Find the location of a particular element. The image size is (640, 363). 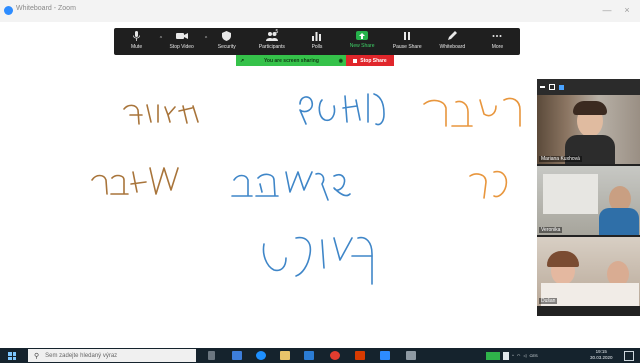

video-camera-icon is located at coordinates (181, 36).